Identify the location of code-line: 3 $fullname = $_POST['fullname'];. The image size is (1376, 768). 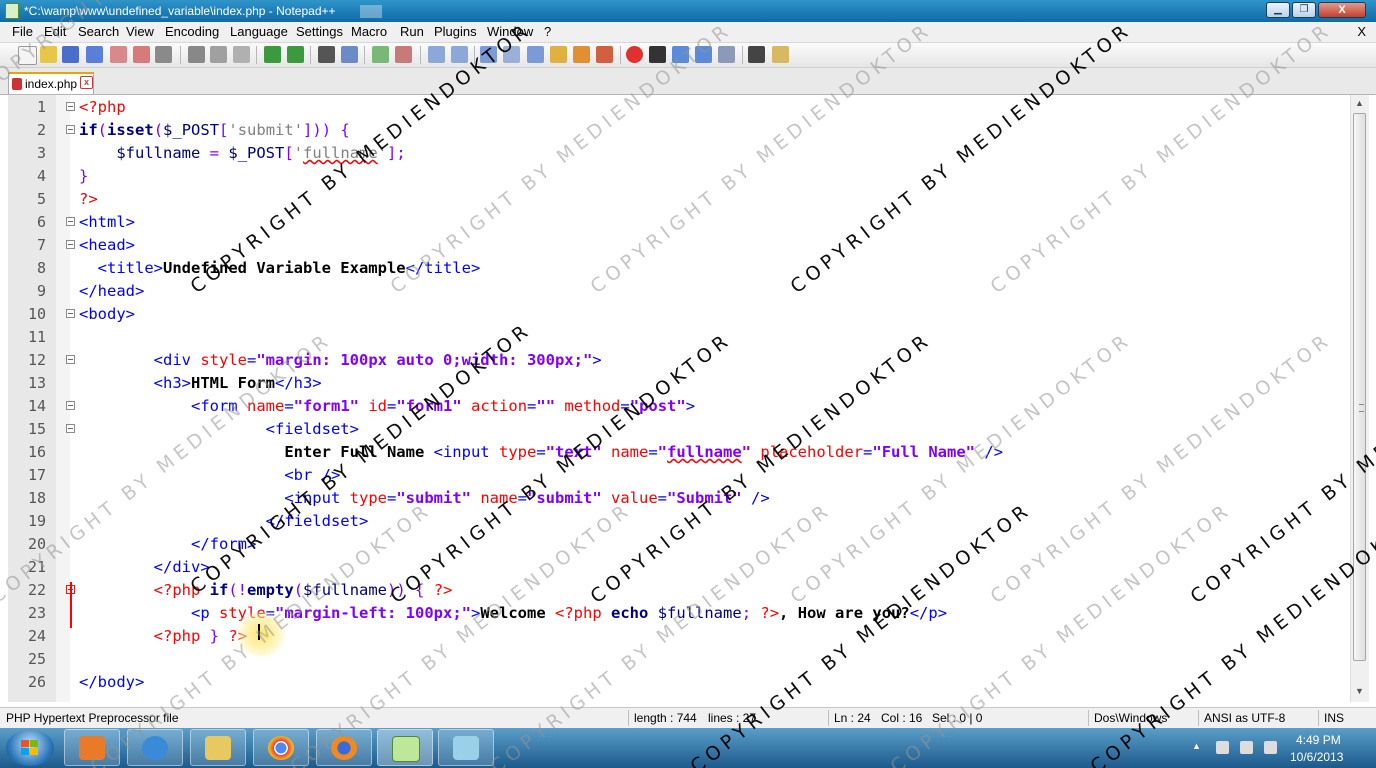
(679, 153).